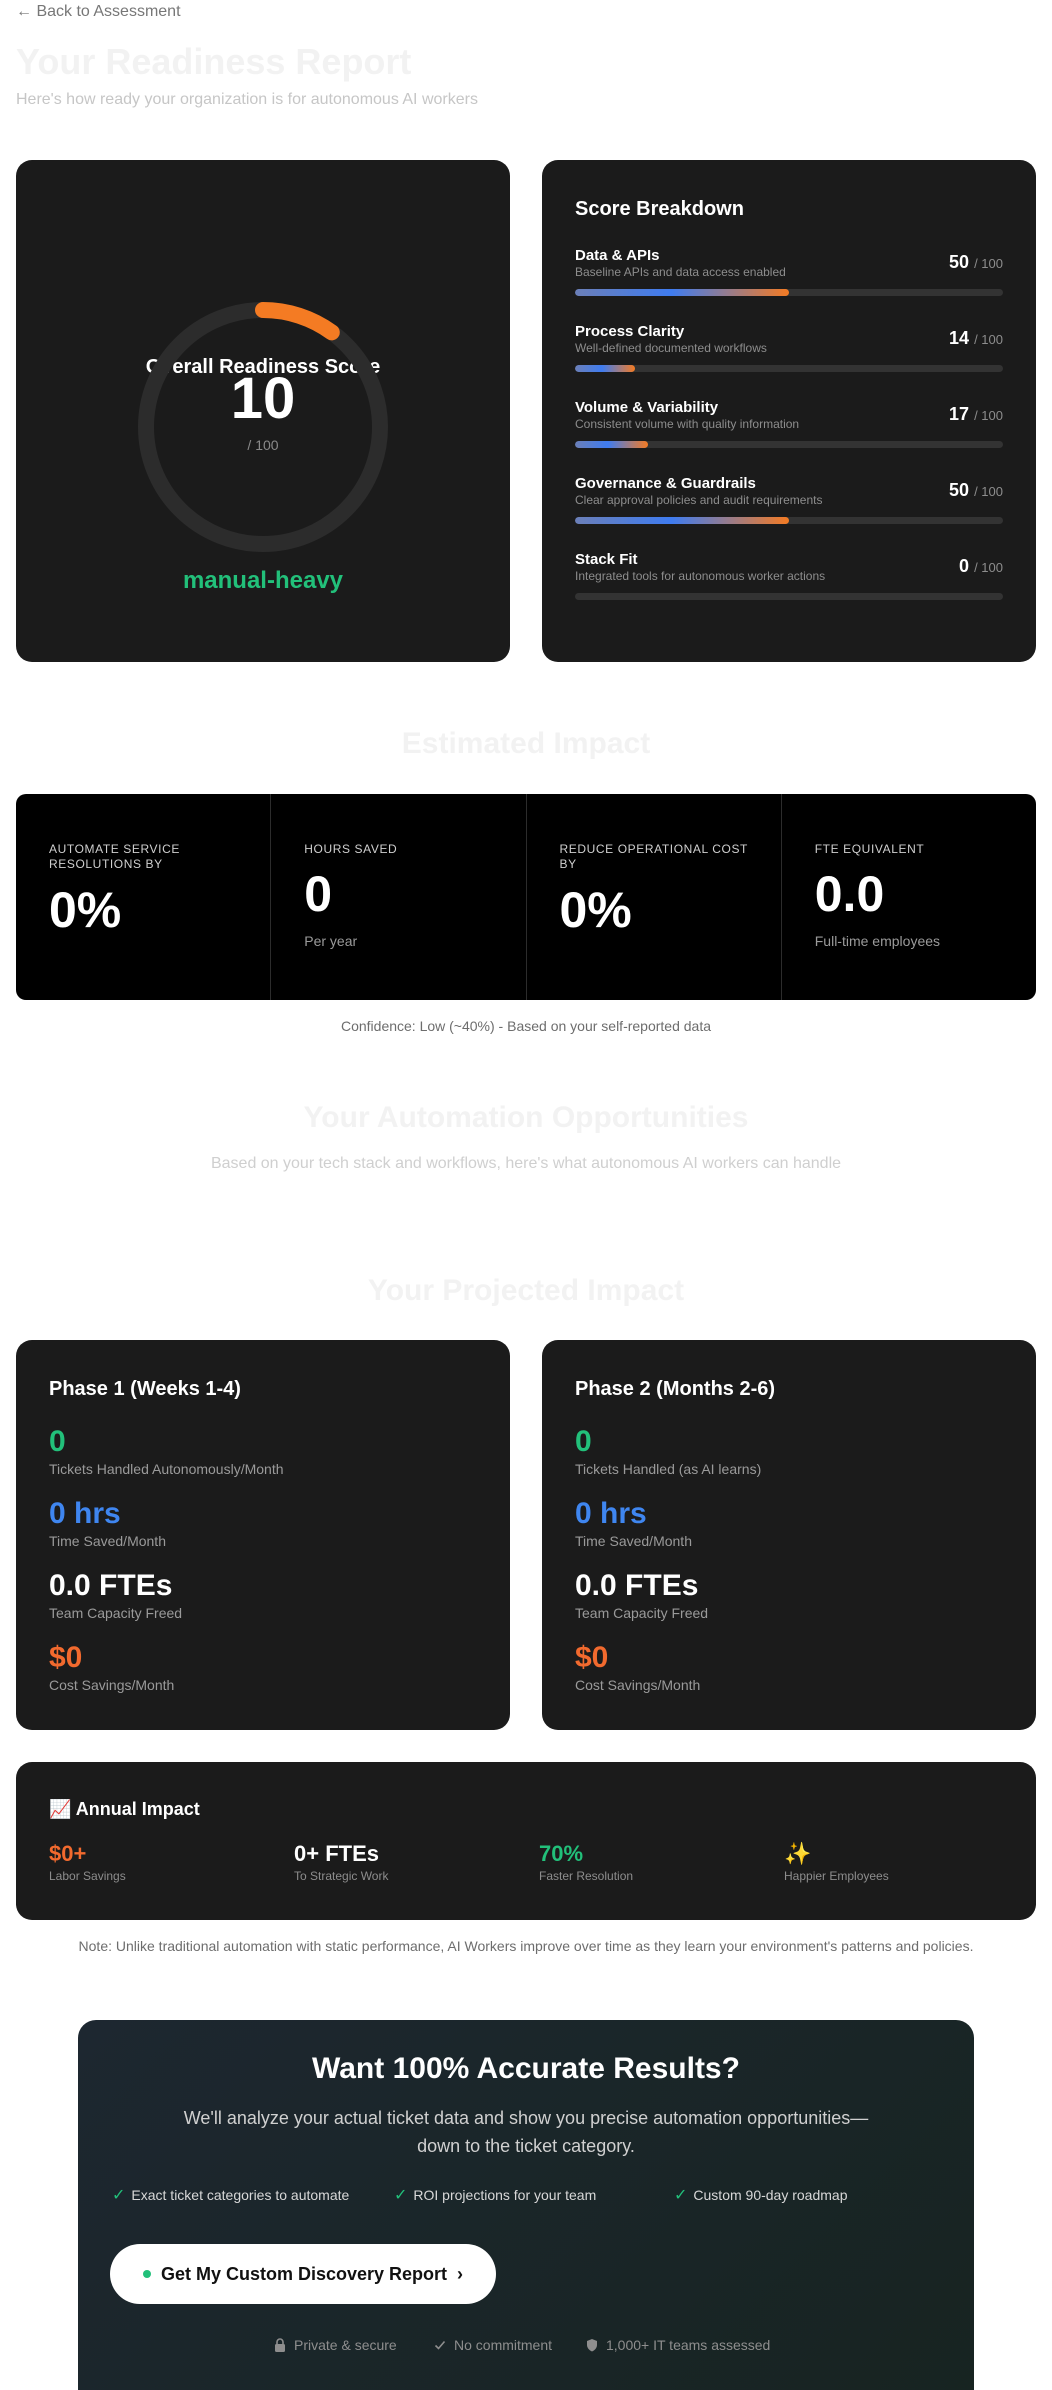  I want to click on annual-stat-label: Happier Employees, so click(836, 1876).